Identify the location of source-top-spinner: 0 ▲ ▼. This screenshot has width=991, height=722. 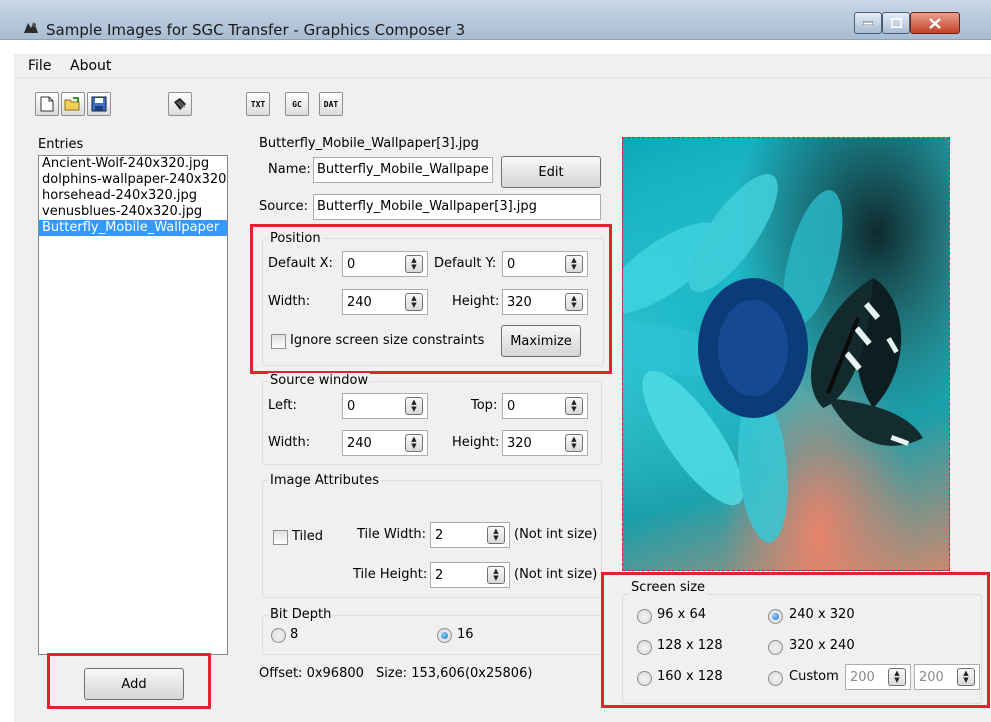
(545, 406).